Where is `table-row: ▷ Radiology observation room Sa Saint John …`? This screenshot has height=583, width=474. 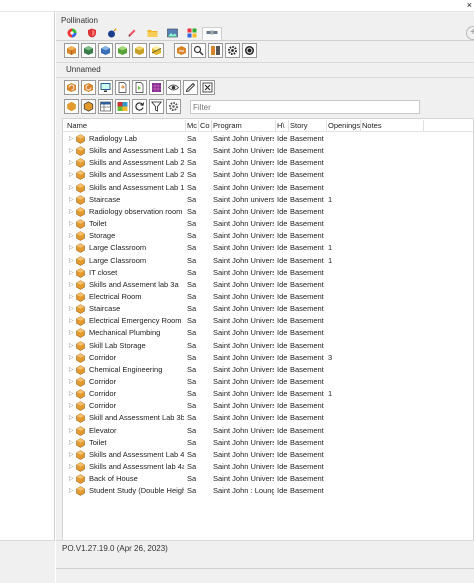 table-row: ▷ Radiology observation room Sa Saint John … is located at coordinates (268, 212).